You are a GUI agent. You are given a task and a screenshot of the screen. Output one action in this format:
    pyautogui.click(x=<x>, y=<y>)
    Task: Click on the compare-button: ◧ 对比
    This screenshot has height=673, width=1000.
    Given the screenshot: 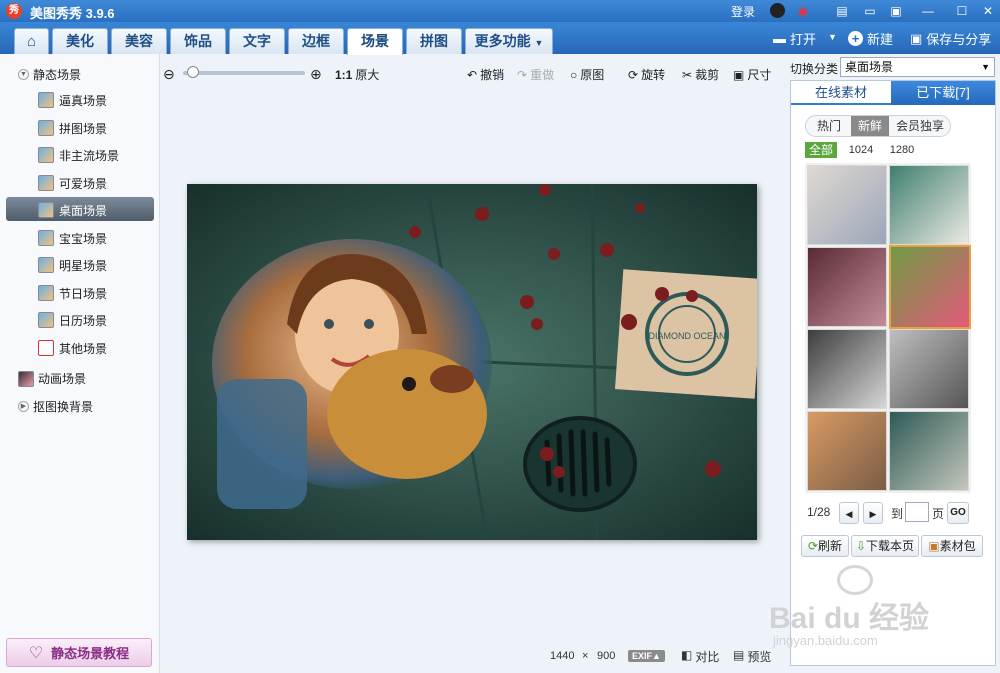 What is the action you would take?
    pyautogui.click(x=700, y=656)
    